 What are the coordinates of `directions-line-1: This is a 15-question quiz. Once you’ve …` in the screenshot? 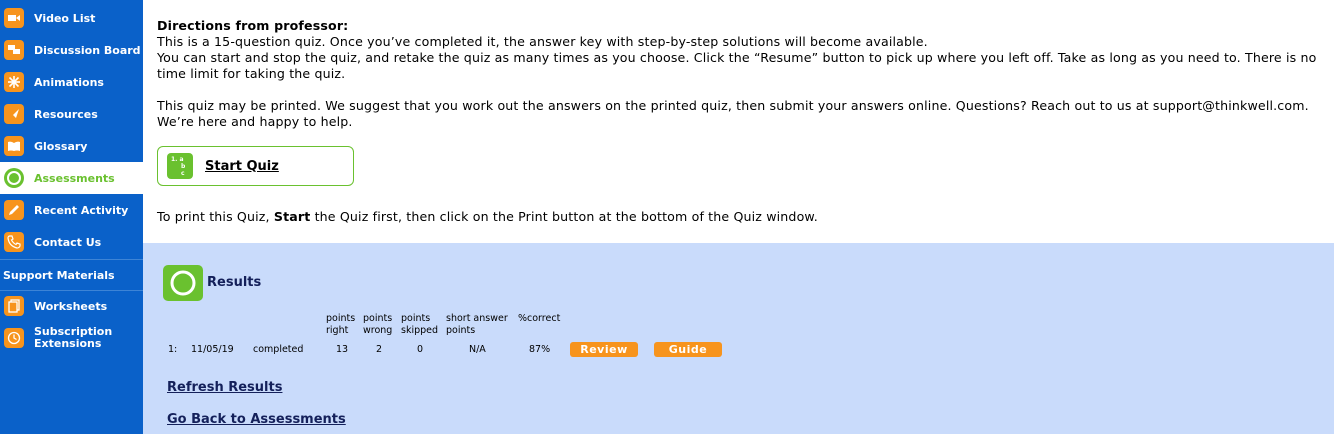 It's located at (542, 41).